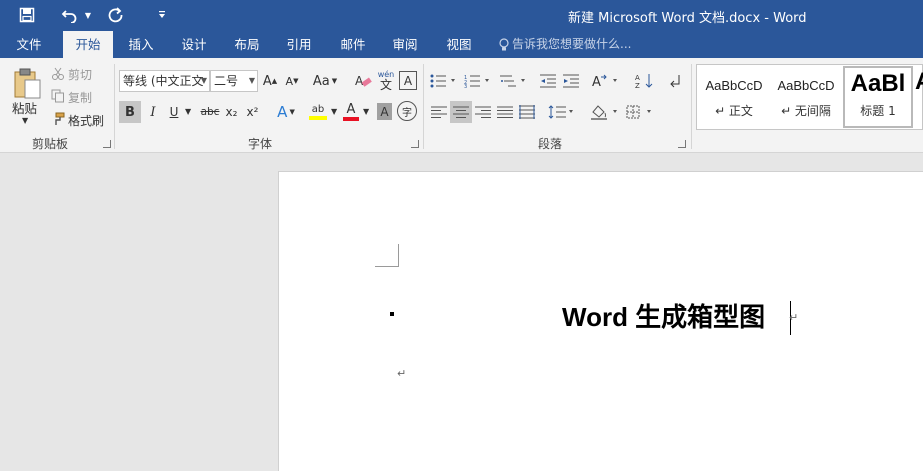 This screenshot has width=923, height=471. Describe the element at coordinates (366, 111) in the screenshot. I see `font-color-dropdown-icon: ▼` at that location.